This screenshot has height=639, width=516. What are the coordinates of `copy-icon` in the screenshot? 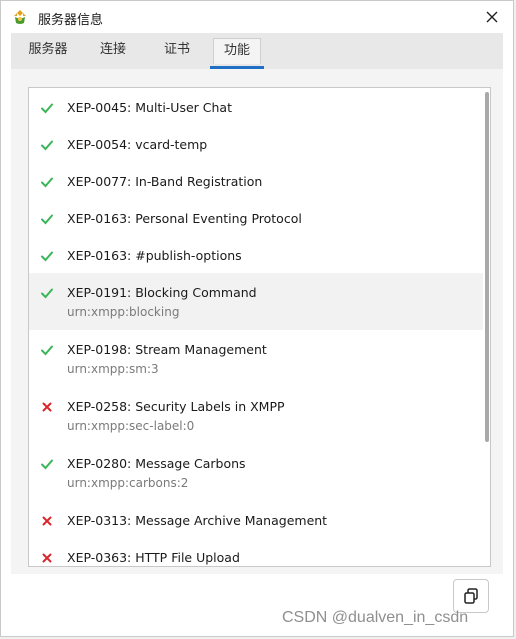 It's located at (471, 596).